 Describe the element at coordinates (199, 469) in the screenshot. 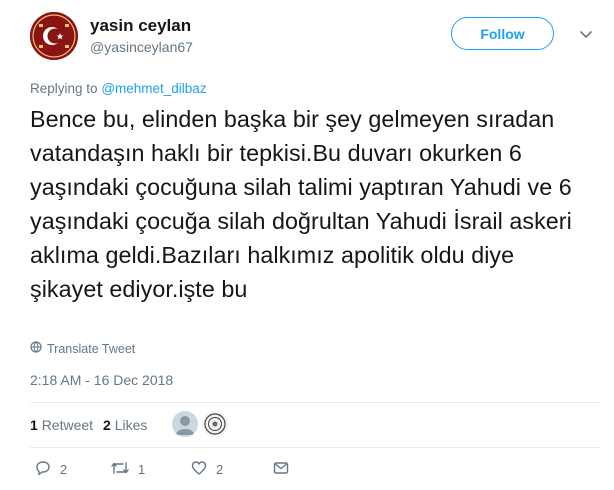

I see `heart-icon` at that location.